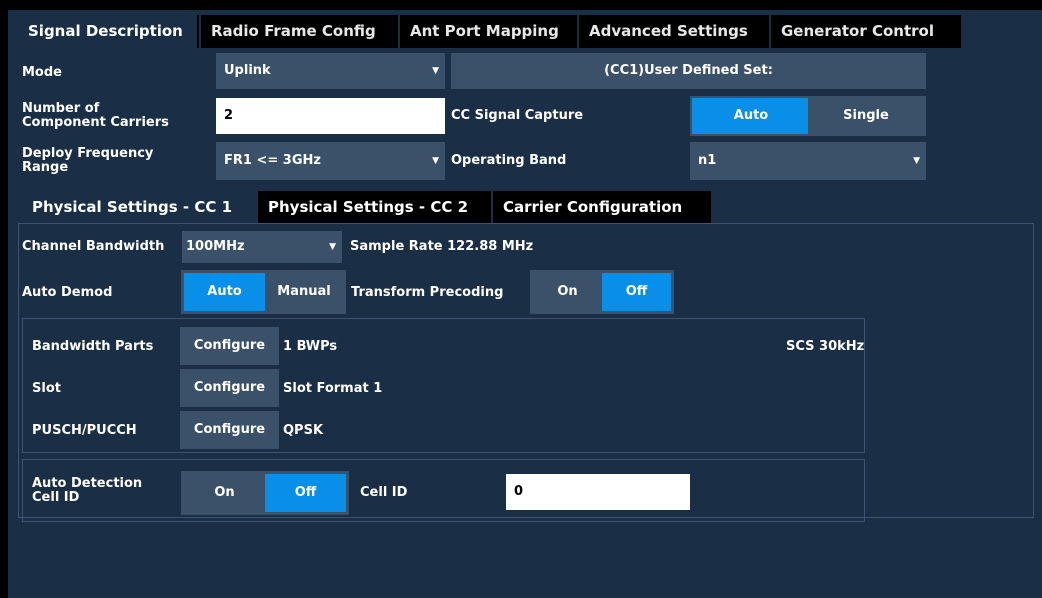 Image resolution: width=1042 pixels, height=598 pixels. I want to click on deploy-dropdown: FR1 <= 3GHz ▼, so click(330, 161).